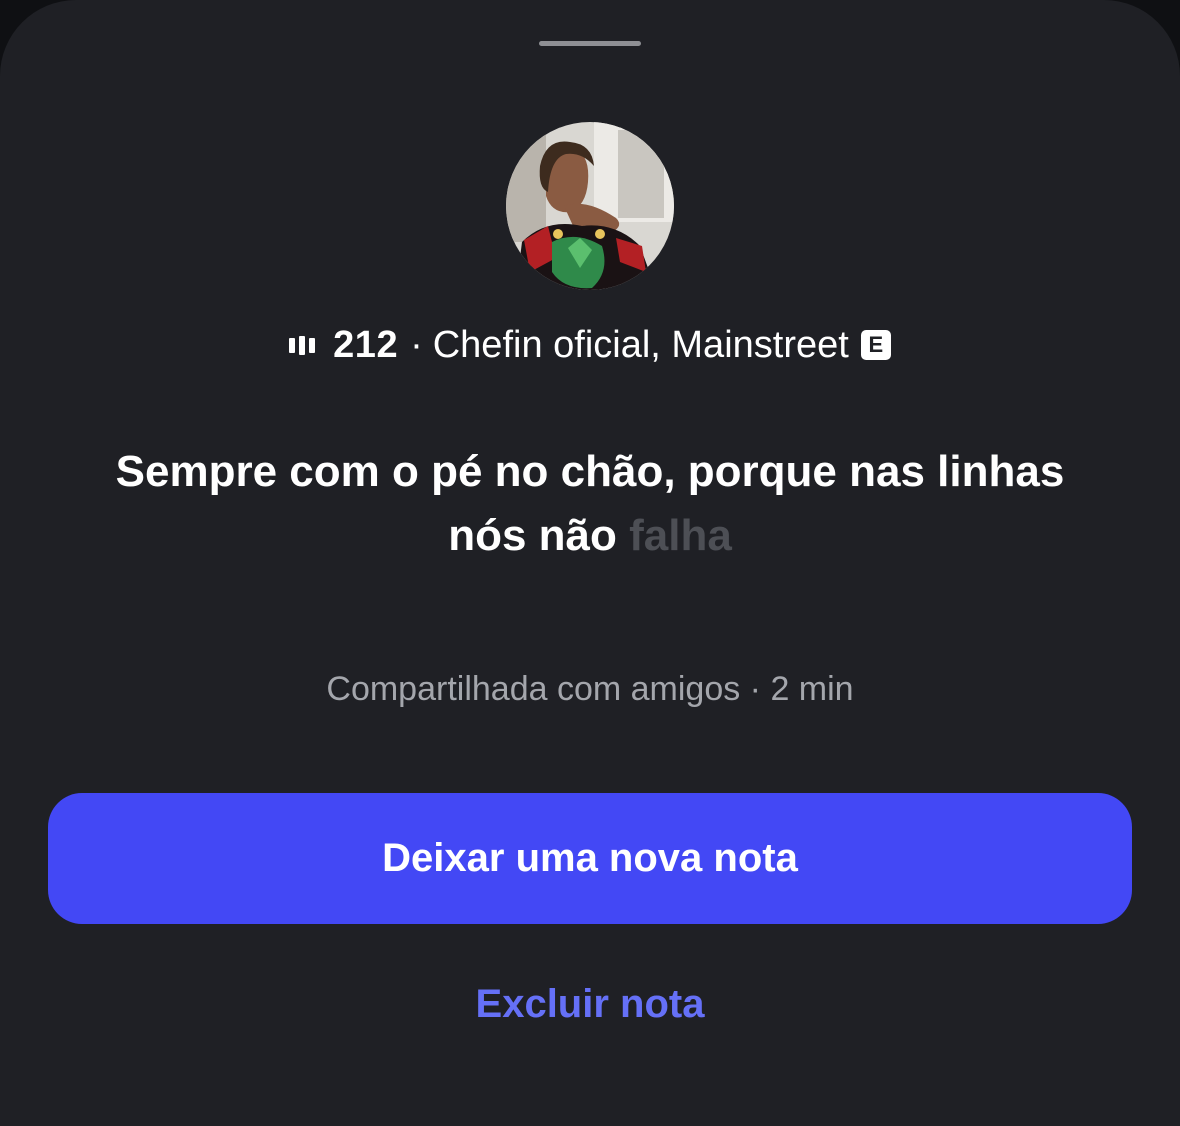  What do you see at coordinates (366, 344) in the screenshot?
I see `play-count: 212` at bounding box center [366, 344].